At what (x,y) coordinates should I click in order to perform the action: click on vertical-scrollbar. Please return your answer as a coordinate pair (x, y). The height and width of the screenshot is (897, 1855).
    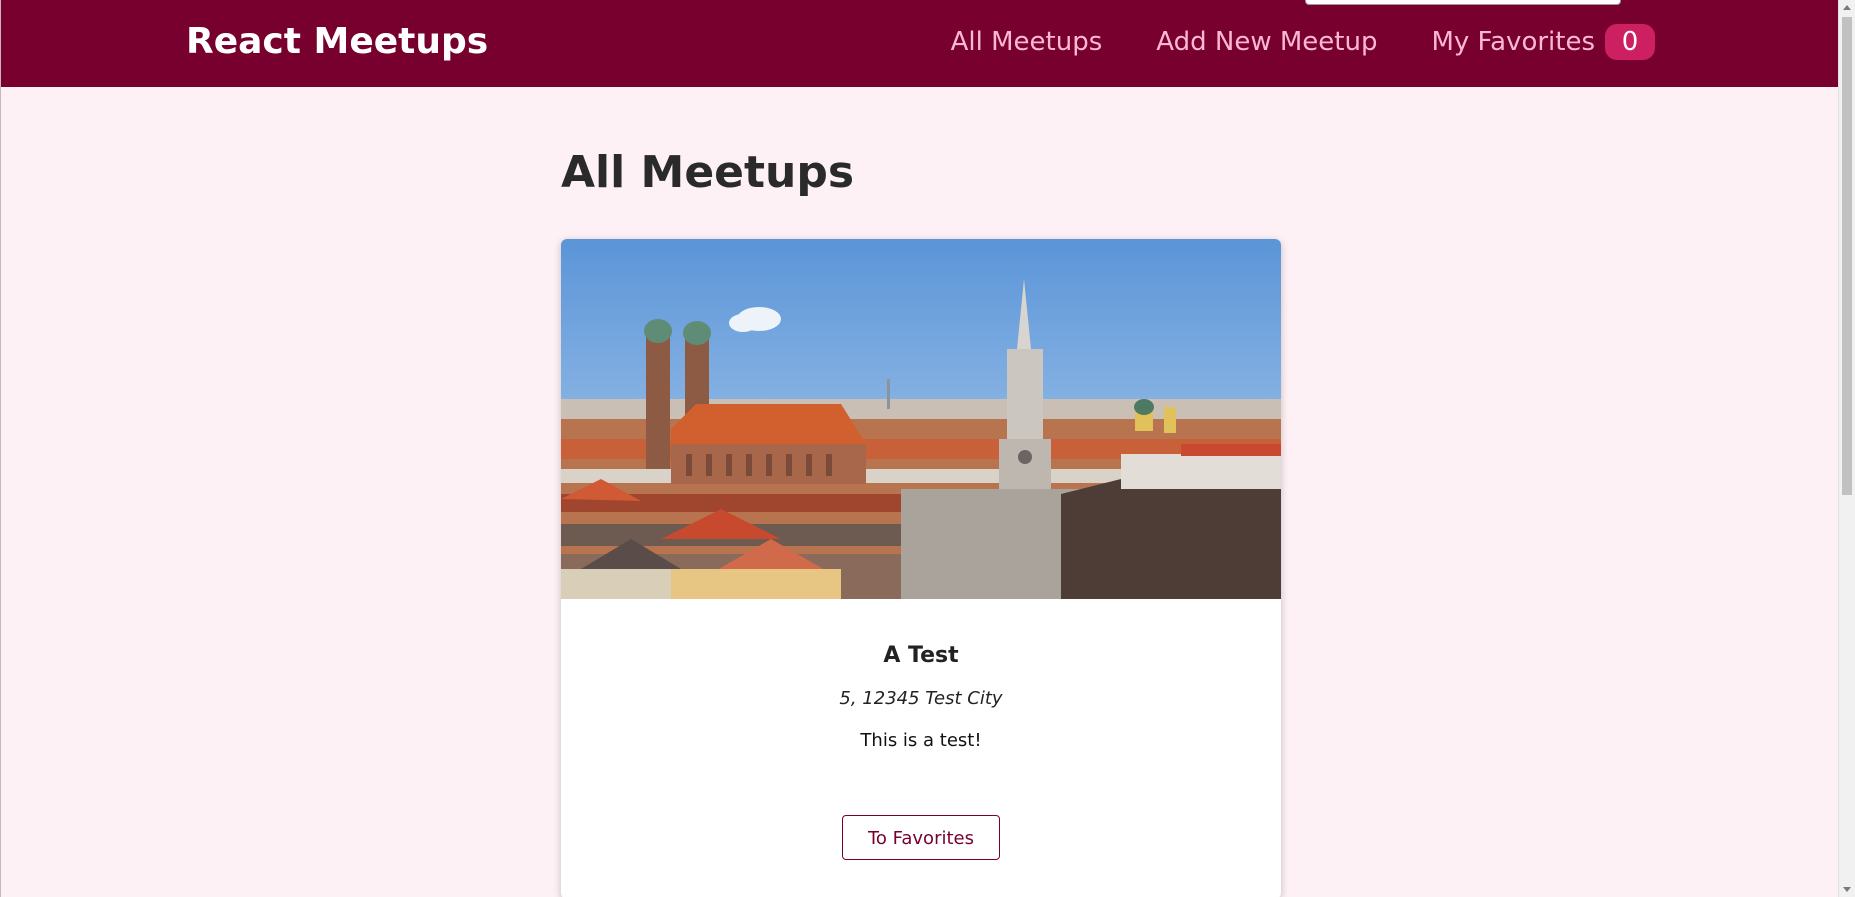
    Looking at the image, I should click on (1846, 448).